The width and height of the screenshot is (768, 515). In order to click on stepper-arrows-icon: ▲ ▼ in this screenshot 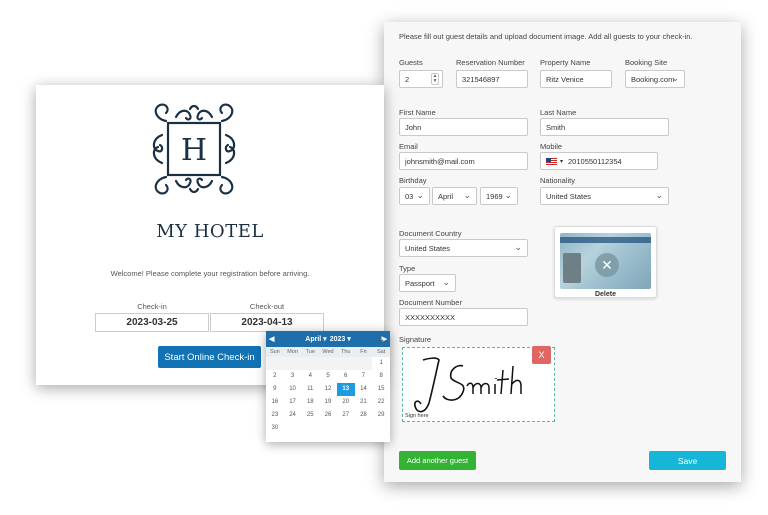, I will do `click(435, 79)`.